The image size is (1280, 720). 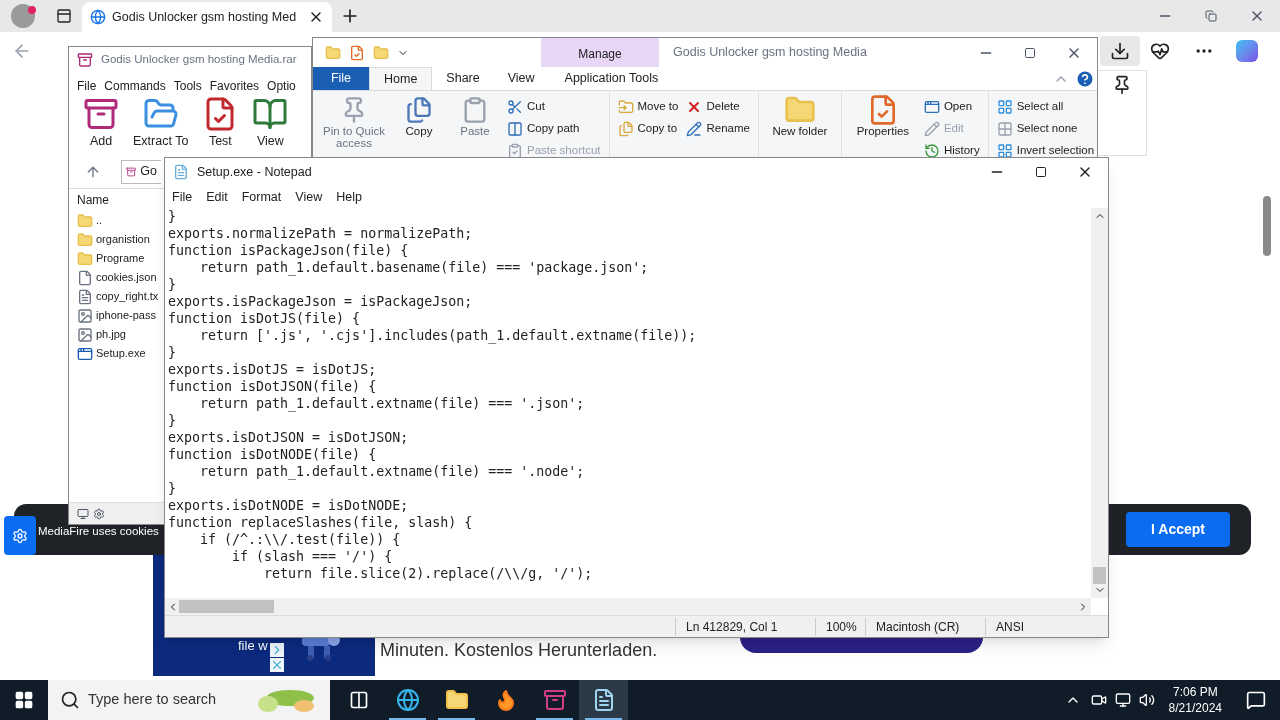 What do you see at coordinates (392, 471) in the screenshot?
I see `code-line: return path_1.default.extname(file) === '.node';` at bounding box center [392, 471].